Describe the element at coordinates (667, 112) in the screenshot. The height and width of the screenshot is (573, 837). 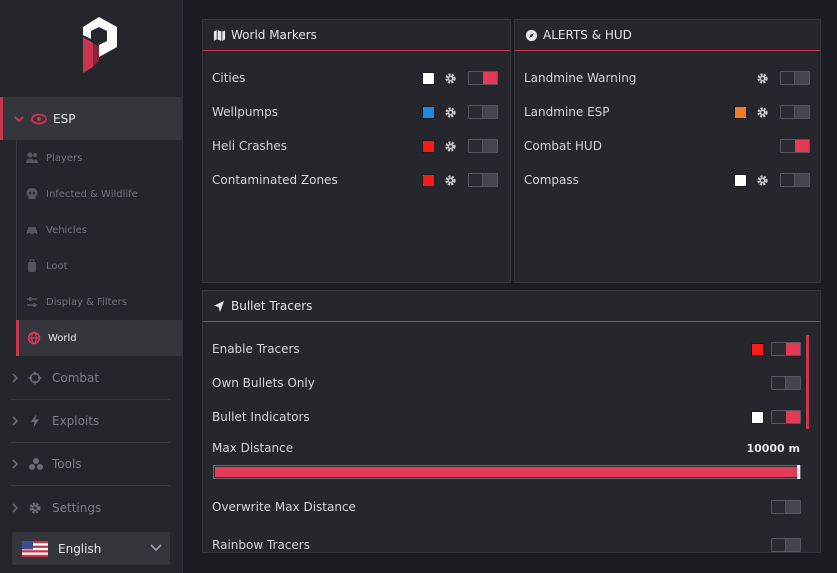
I see `alert-row-landmine-esp: Landmine ESP` at that location.